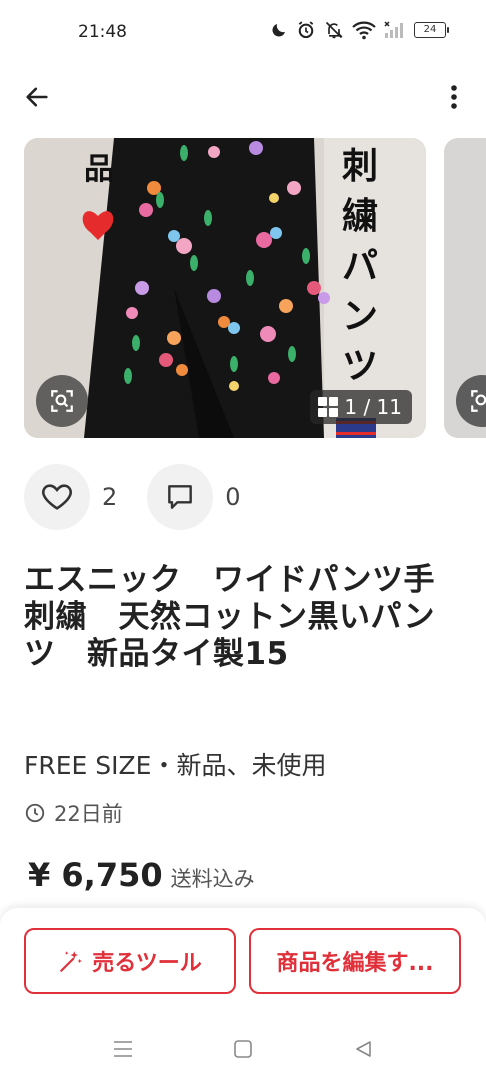  What do you see at coordinates (230, 617) in the screenshot?
I see `item-title: エスニック ワイドパンツ手刺繍 天然コットン黒いパンツ 新品タイ製15` at bounding box center [230, 617].